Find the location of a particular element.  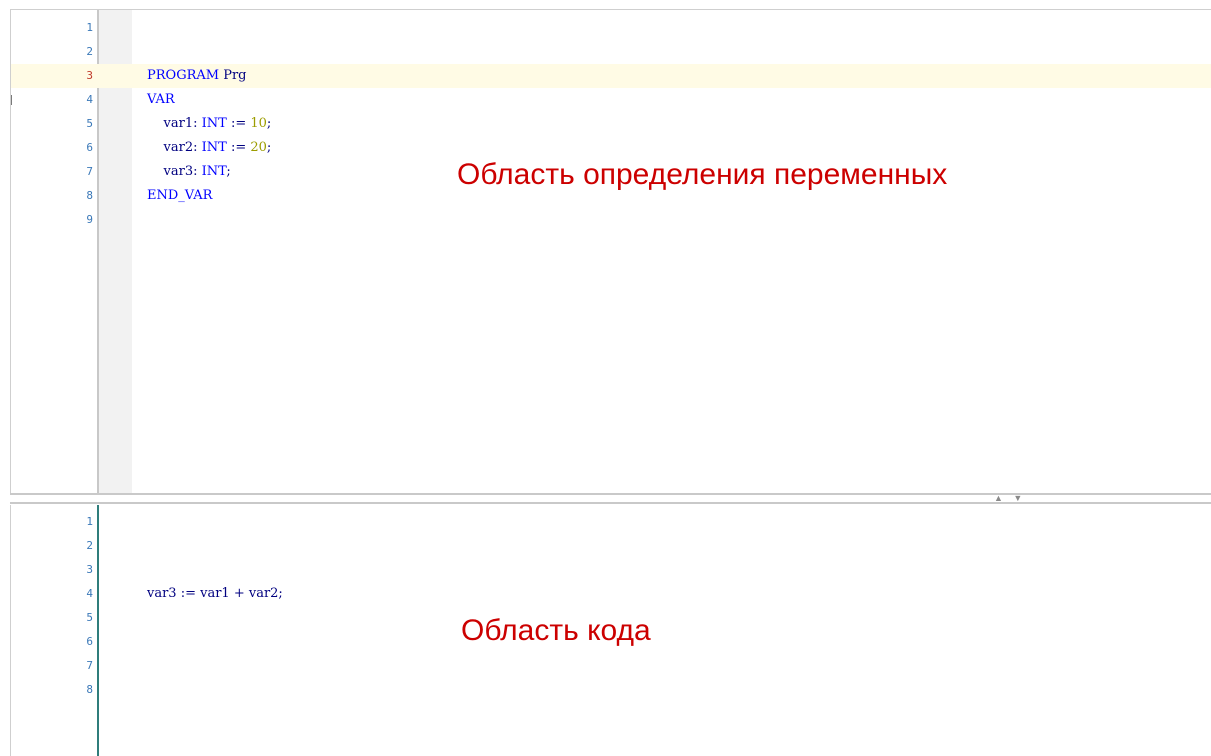

declaration-annotation: Область определения переменных is located at coordinates (702, 174).